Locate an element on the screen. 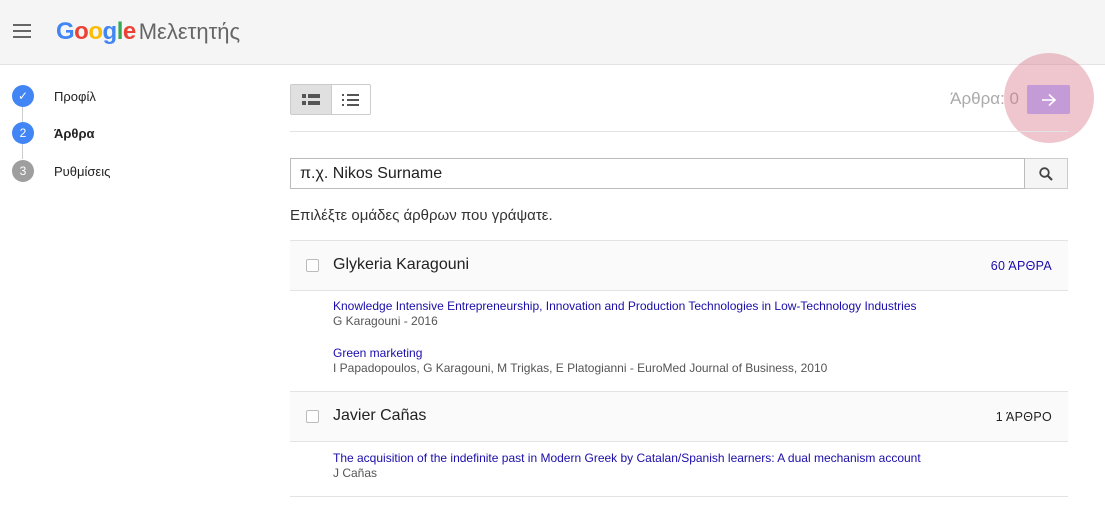 The width and height of the screenshot is (1105, 507). app-logo: Google Μελετητής is located at coordinates (148, 32).